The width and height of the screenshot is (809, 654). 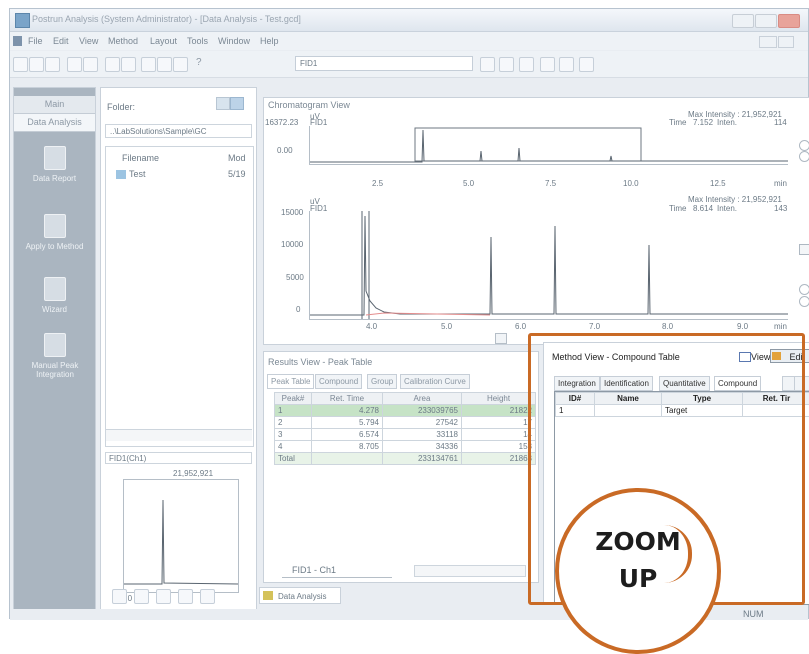 What do you see at coordinates (776, 399) in the screenshot?
I see `col-ret-time: Ret. Tir` at bounding box center [776, 399].